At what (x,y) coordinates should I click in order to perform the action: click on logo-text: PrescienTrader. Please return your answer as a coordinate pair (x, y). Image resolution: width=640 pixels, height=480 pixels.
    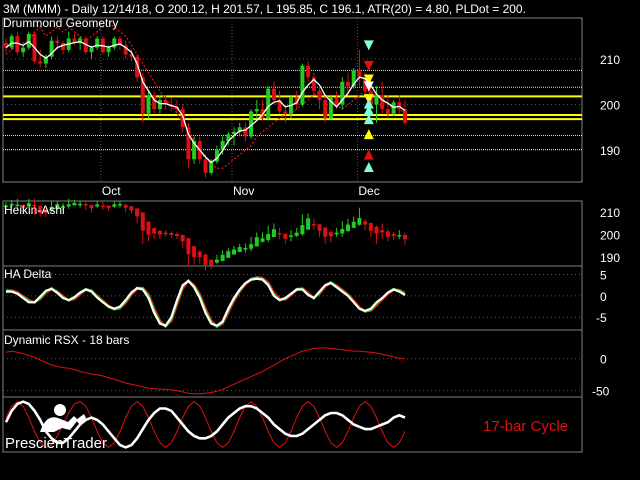
    Looking at the image, I should click on (56, 443).